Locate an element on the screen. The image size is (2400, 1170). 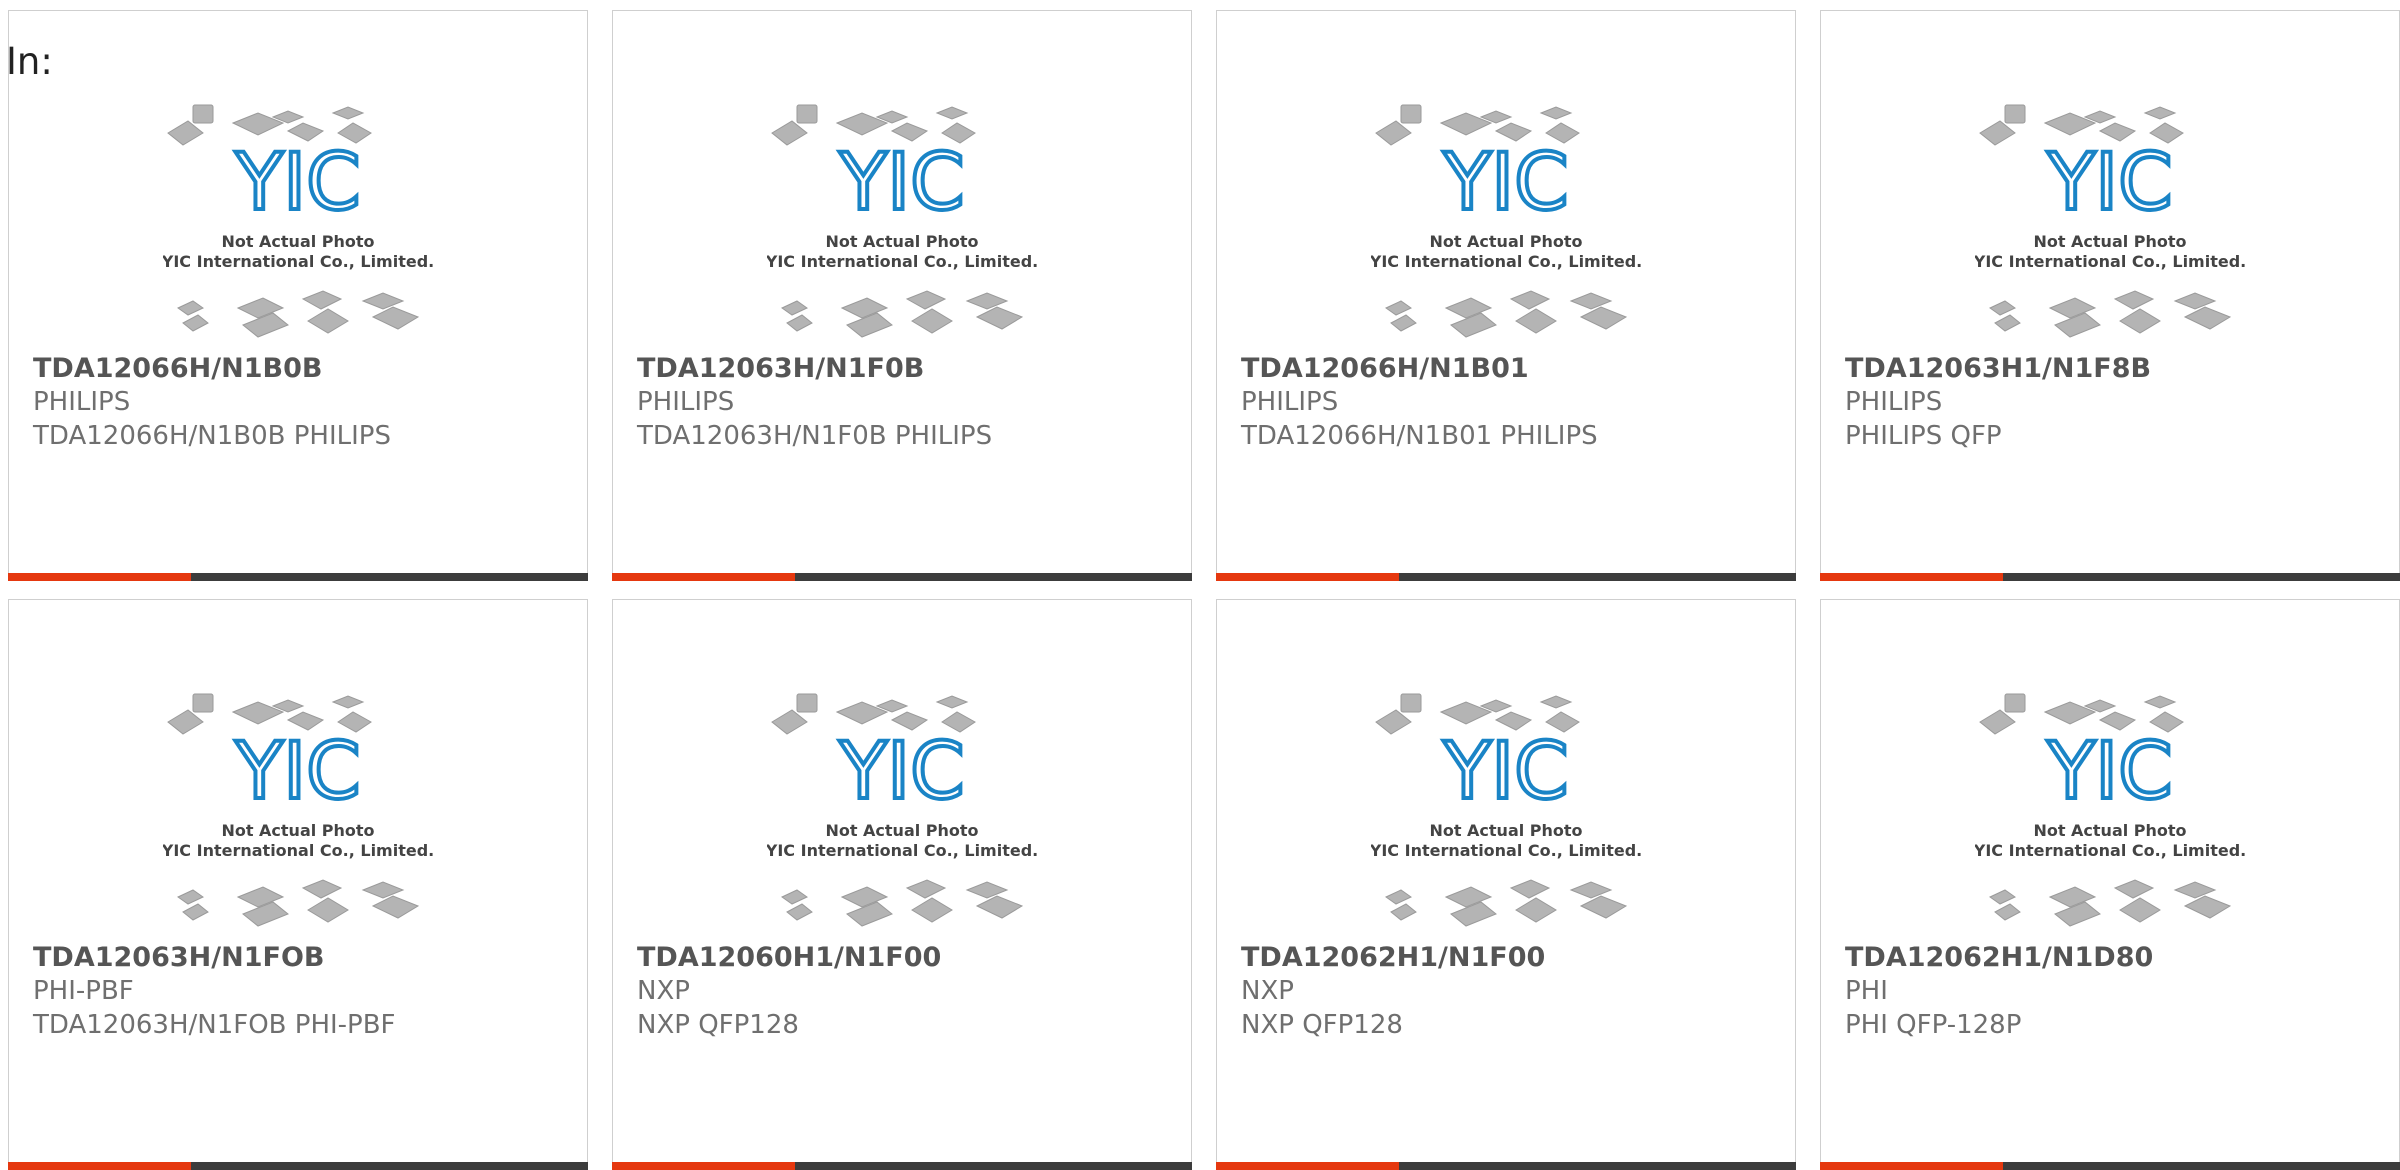
manufacturer: PHI-PBF is located at coordinates (83, 991).